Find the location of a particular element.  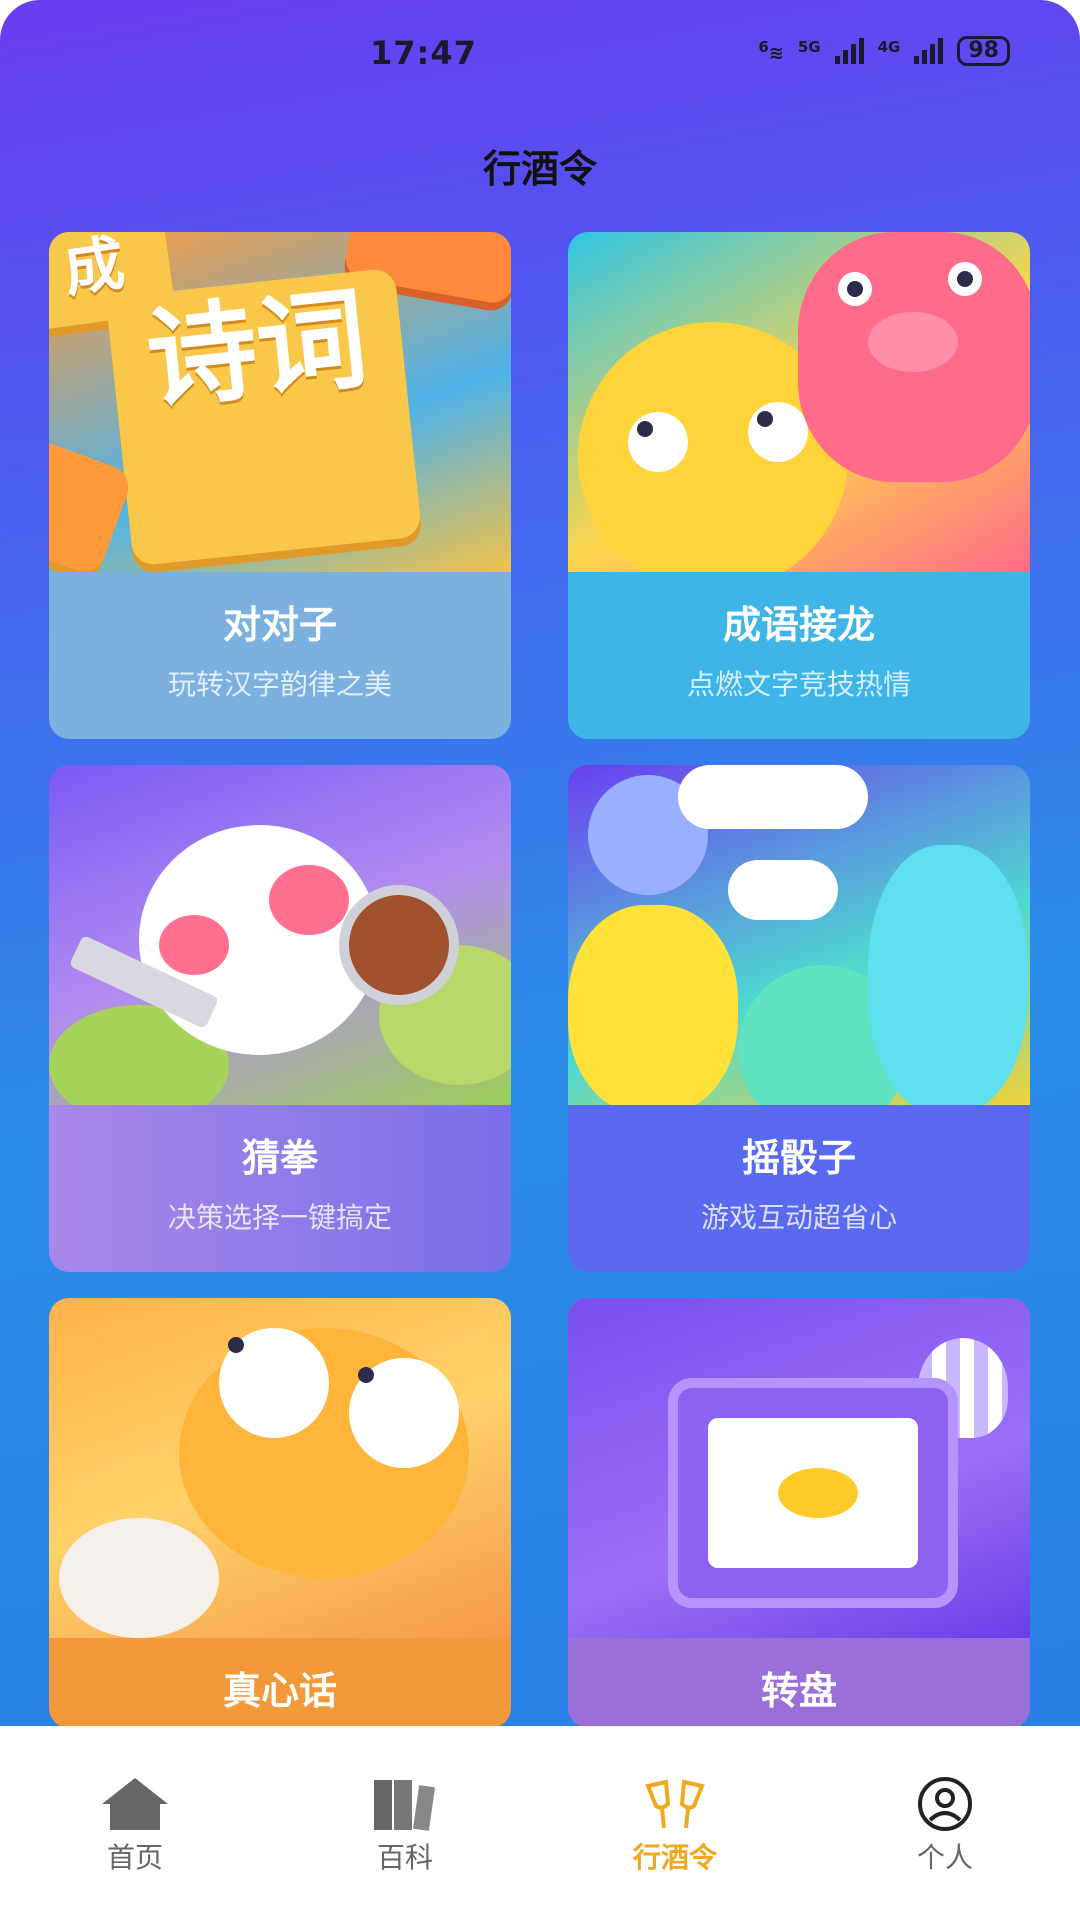

gold-ingot is located at coordinates (818, 1493).